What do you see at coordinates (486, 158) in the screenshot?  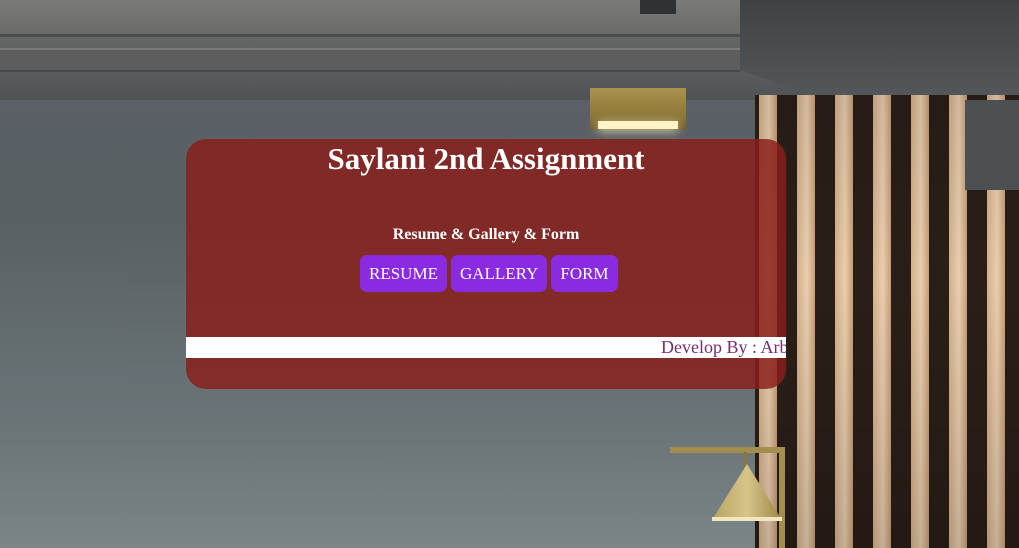 I see `page-title: Saylani 2nd Assignment` at bounding box center [486, 158].